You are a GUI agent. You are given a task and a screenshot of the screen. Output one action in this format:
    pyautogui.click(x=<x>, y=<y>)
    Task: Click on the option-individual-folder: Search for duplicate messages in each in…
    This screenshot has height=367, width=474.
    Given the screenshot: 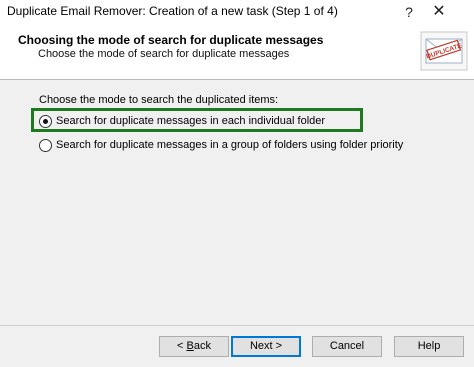 What is the action you would take?
    pyautogui.click(x=182, y=121)
    